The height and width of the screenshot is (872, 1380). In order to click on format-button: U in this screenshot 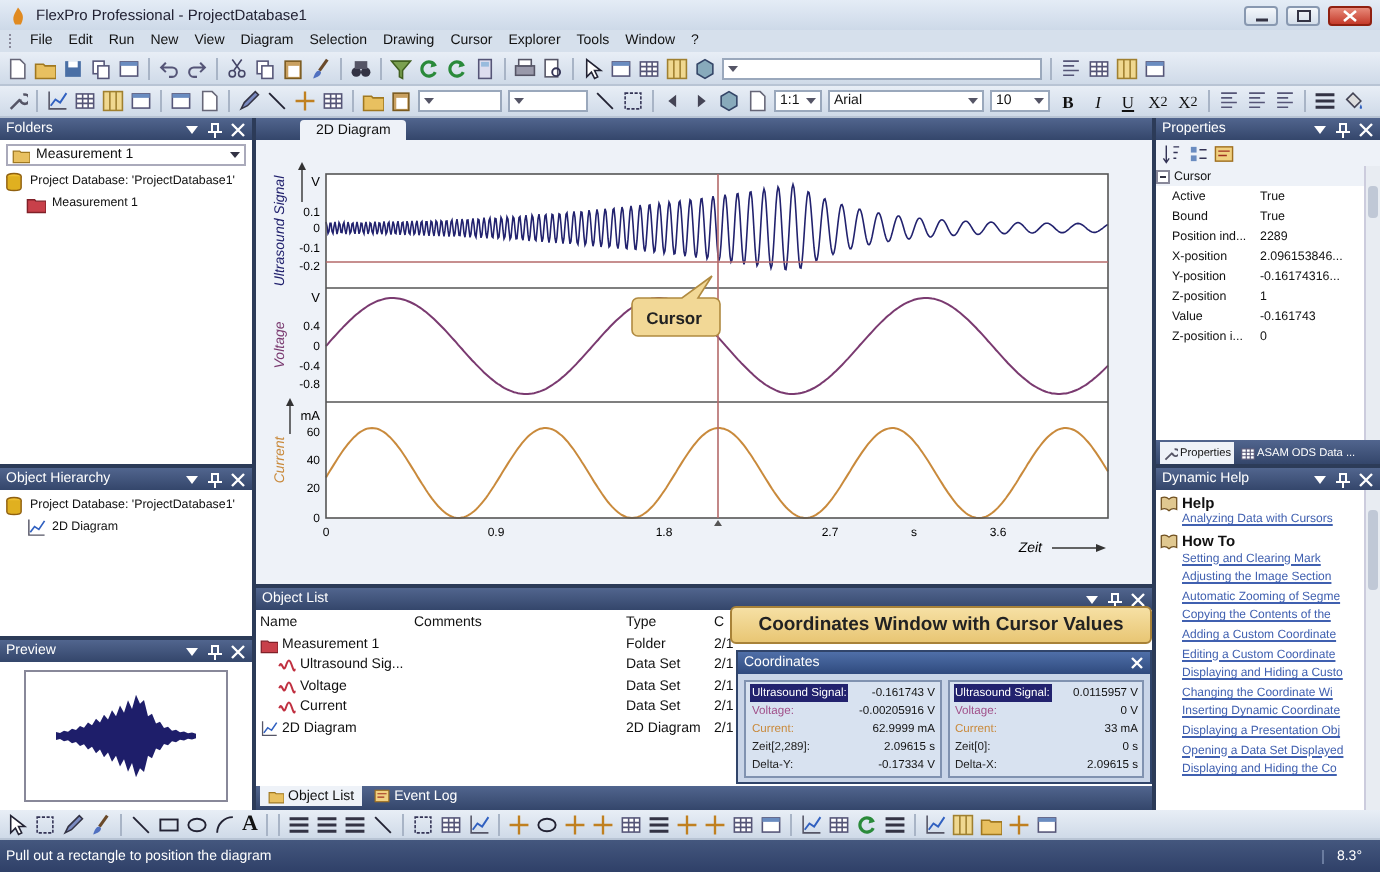, I will do `click(1128, 101)`.